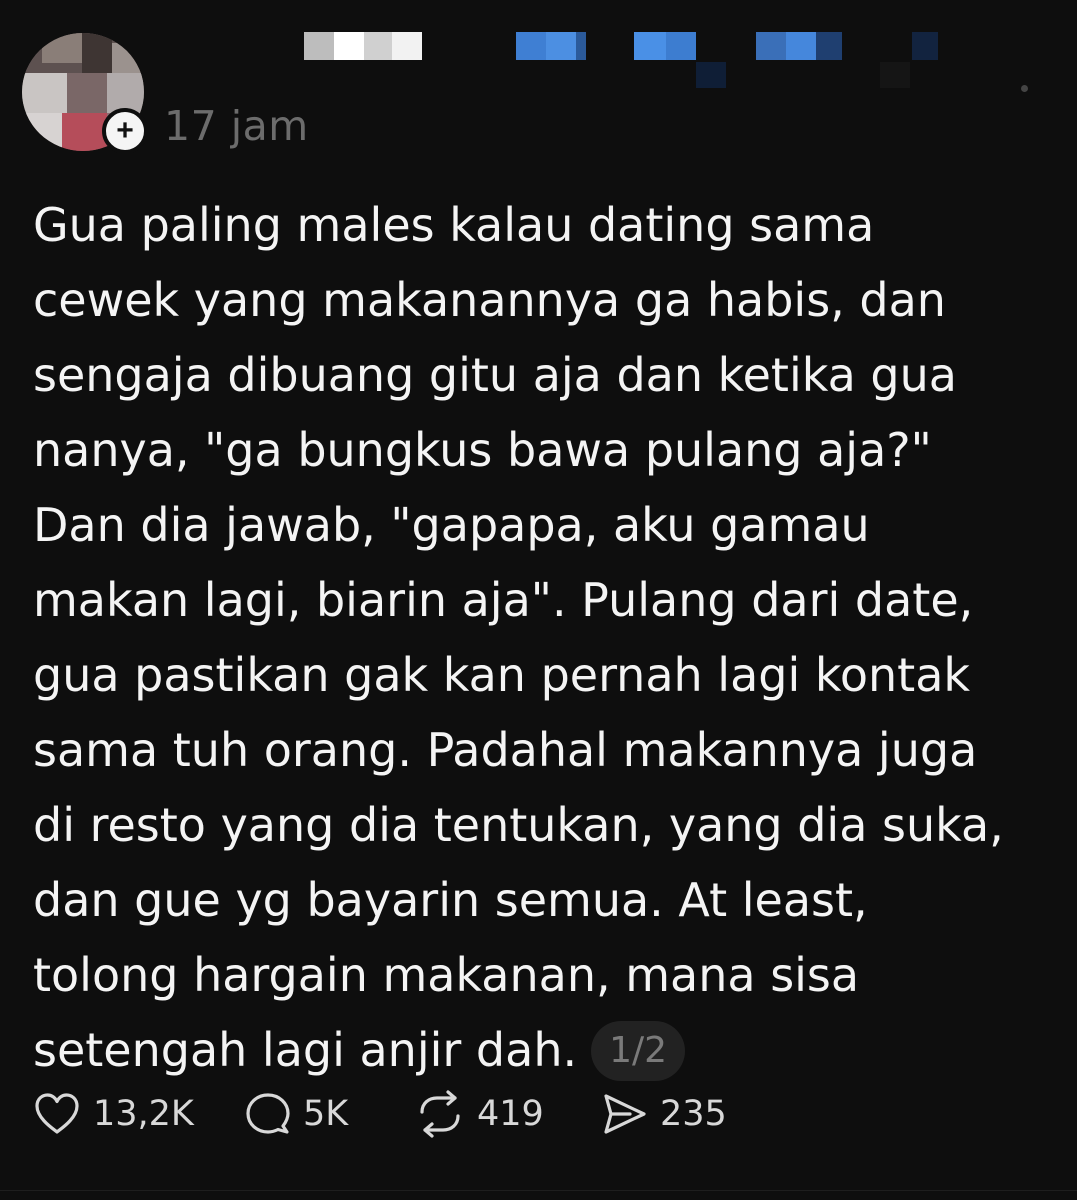 Image resolution: width=1077 pixels, height=1200 pixels. Describe the element at coordinates (450, 900) in the screenshot. I see `post-body-line: dan gue yg bayarin semua. At least,` at that location.